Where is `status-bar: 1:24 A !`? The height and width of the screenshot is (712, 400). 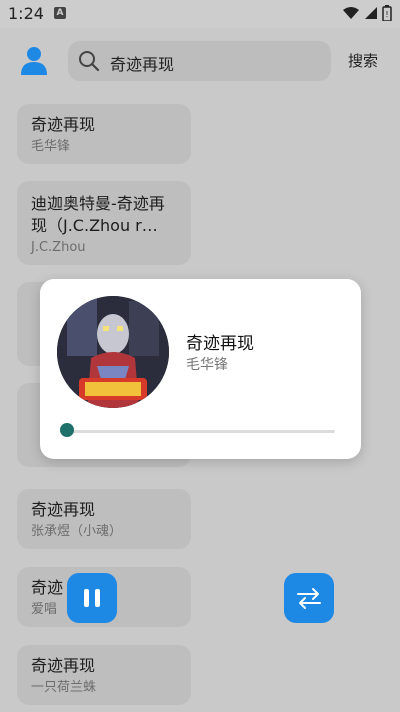 status-bar: 1:24 A ! is located at coordinates (200, 14).